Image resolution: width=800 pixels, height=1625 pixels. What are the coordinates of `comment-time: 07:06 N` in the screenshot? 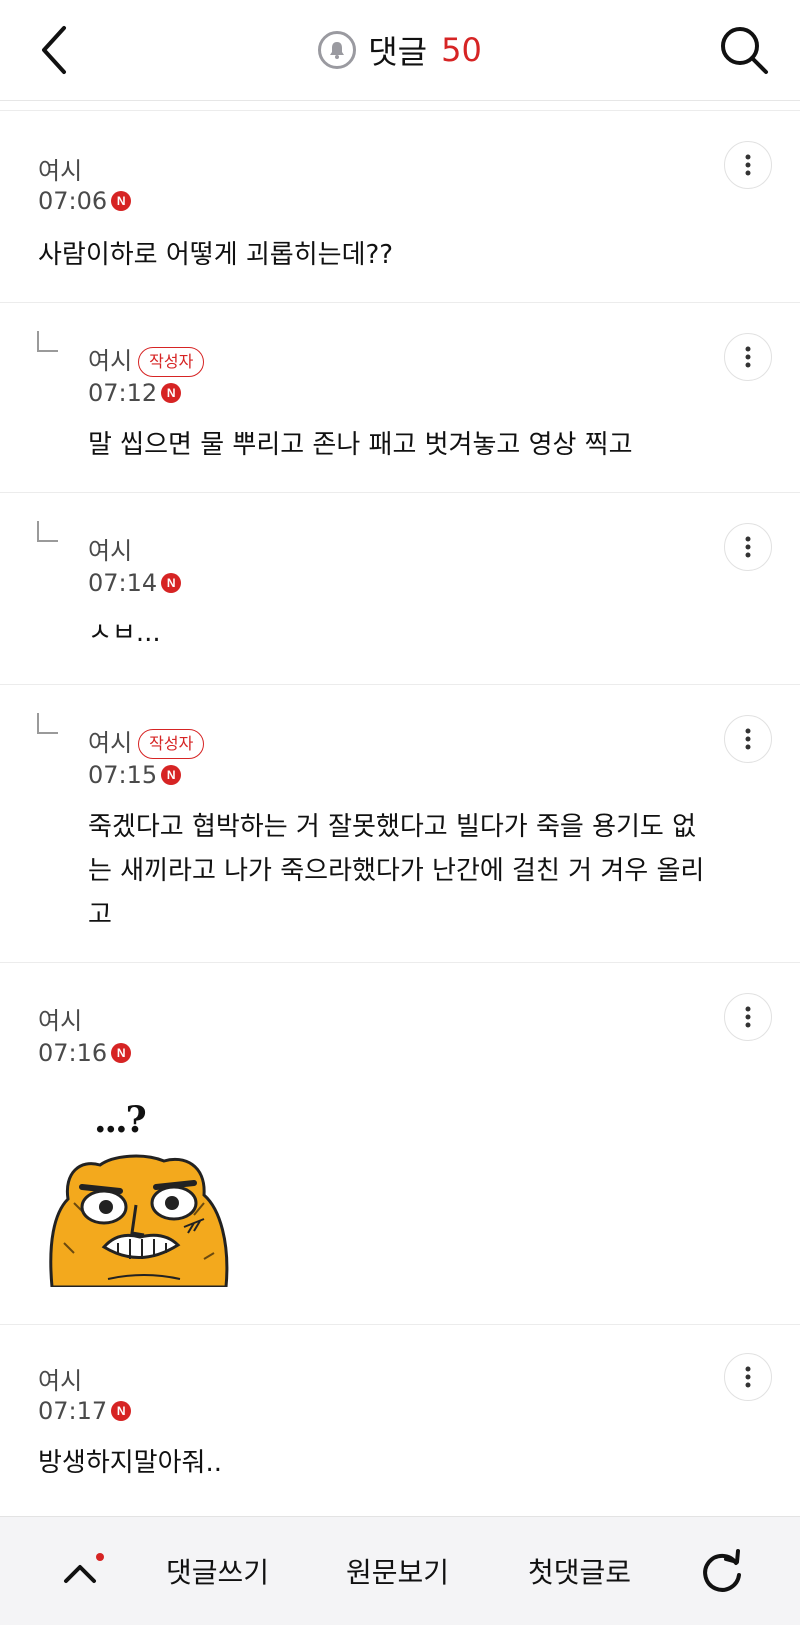 It's located at (85, 201).